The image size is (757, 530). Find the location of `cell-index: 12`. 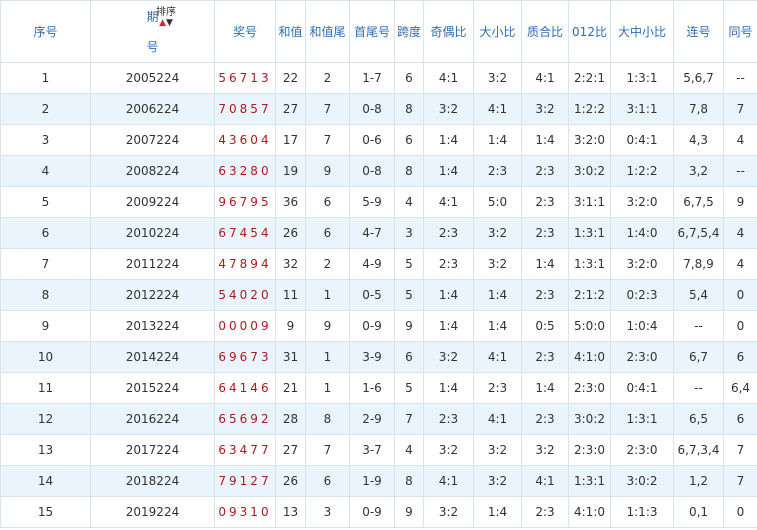

cell-index: 12 is located at coordinates (45, 419).